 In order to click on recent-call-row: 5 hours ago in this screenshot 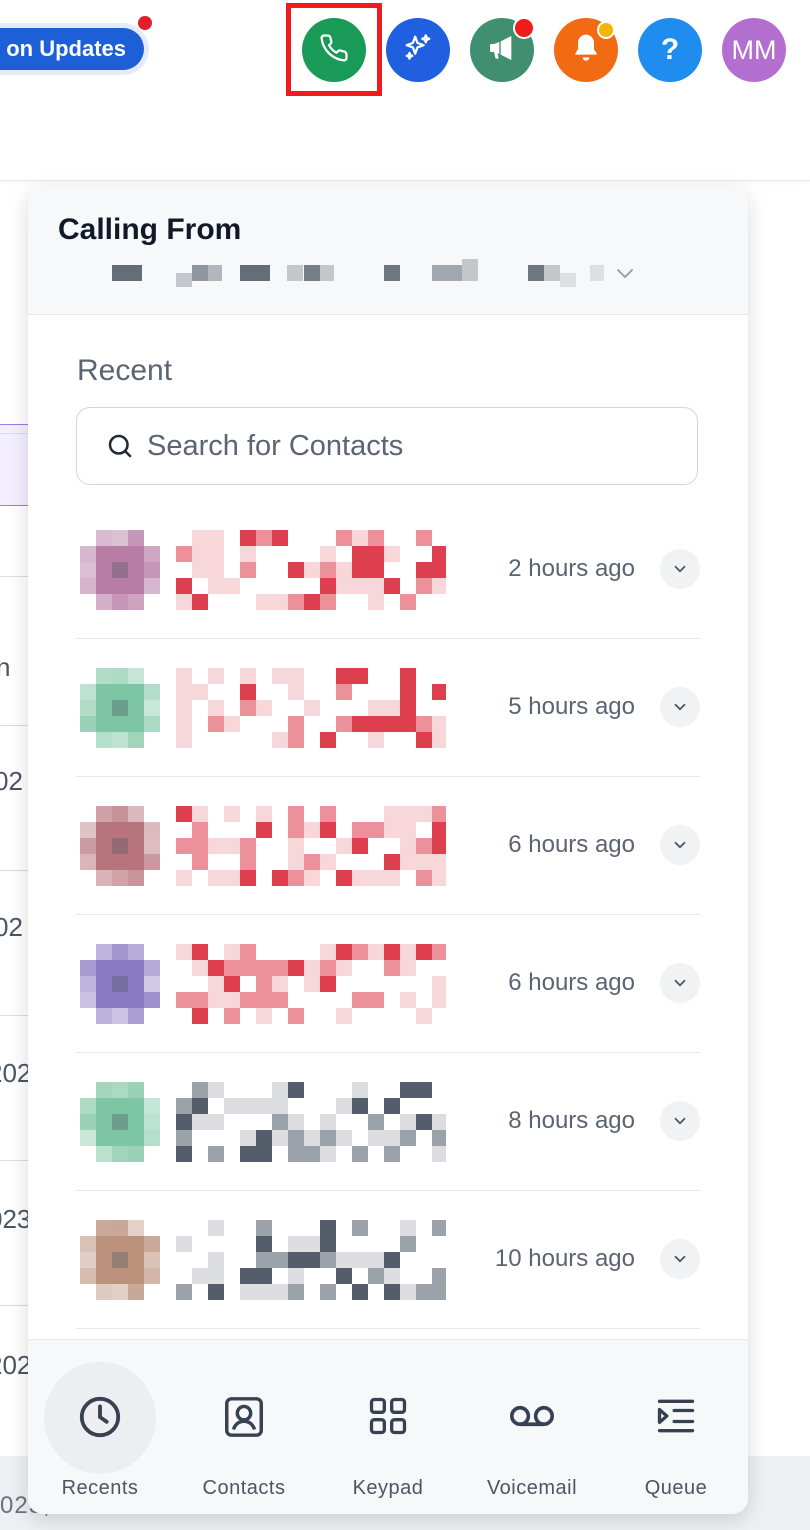, I will do `click(388, 707)`.